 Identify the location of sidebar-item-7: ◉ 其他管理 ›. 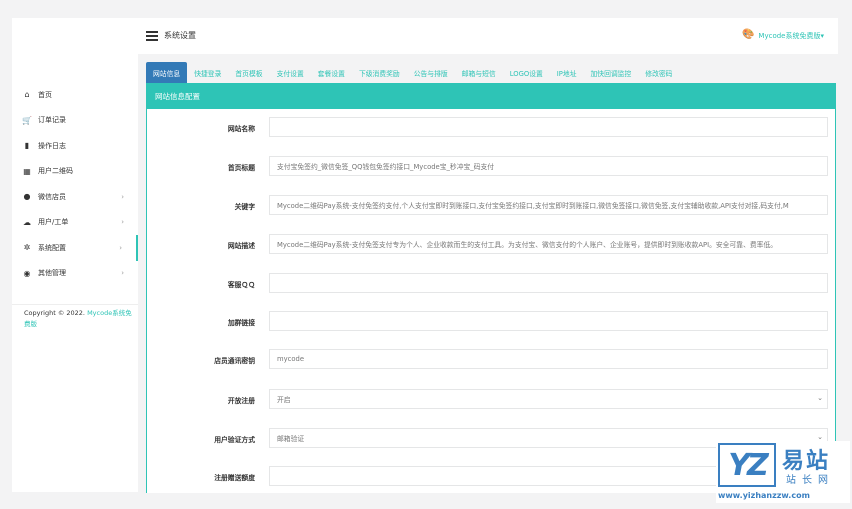
(75, 274).